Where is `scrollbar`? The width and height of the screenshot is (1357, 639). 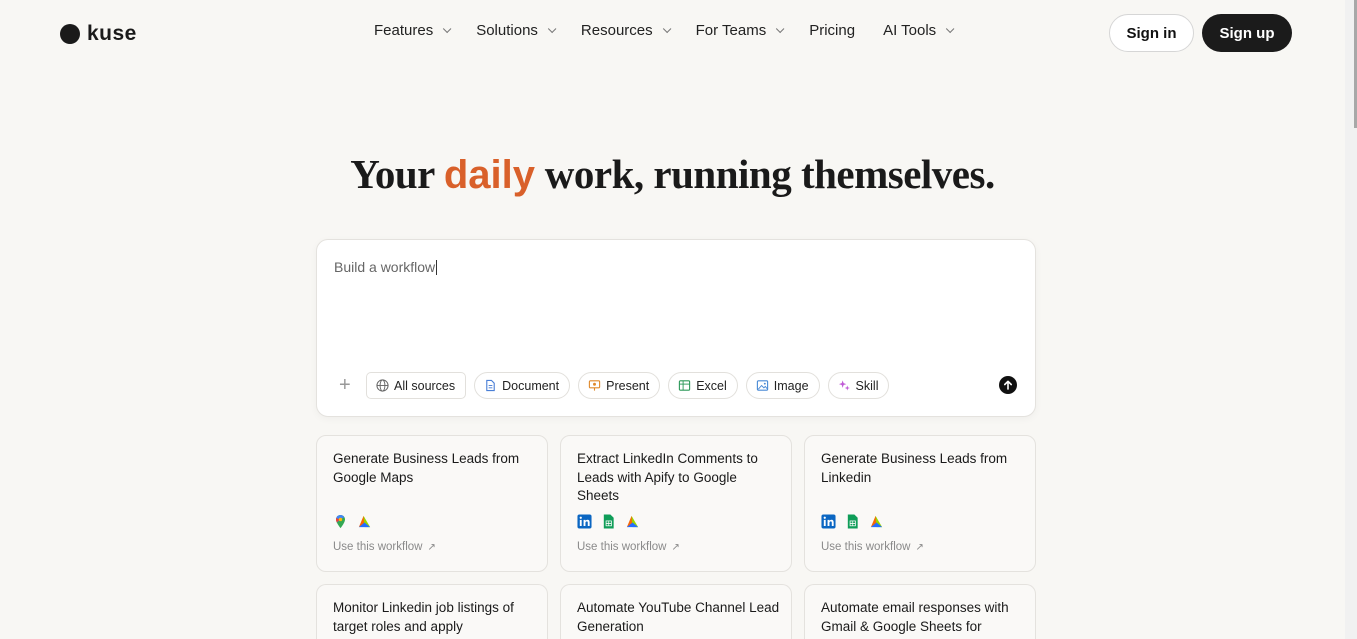
scrollbar is located at coordinates (1351, 319).